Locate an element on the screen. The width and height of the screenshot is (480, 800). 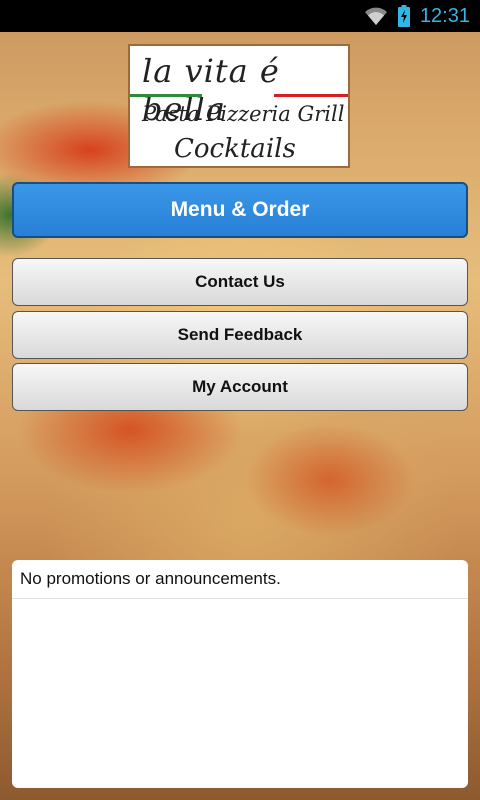
promotions-message: No promotions or announcements. is located at coordinates (240, 579).